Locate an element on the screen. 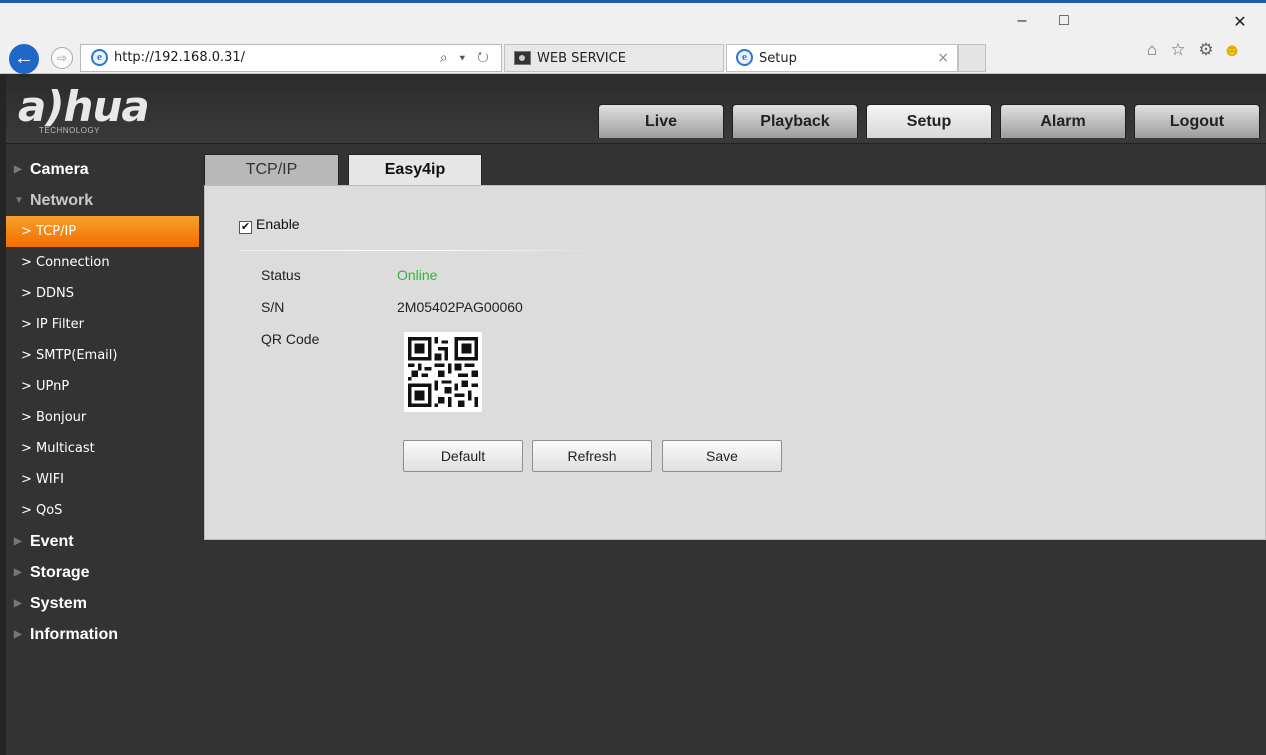 This screenshot has height=755, width=1266. tab-alarm: Alarm is located at coordinates (1063, 121).